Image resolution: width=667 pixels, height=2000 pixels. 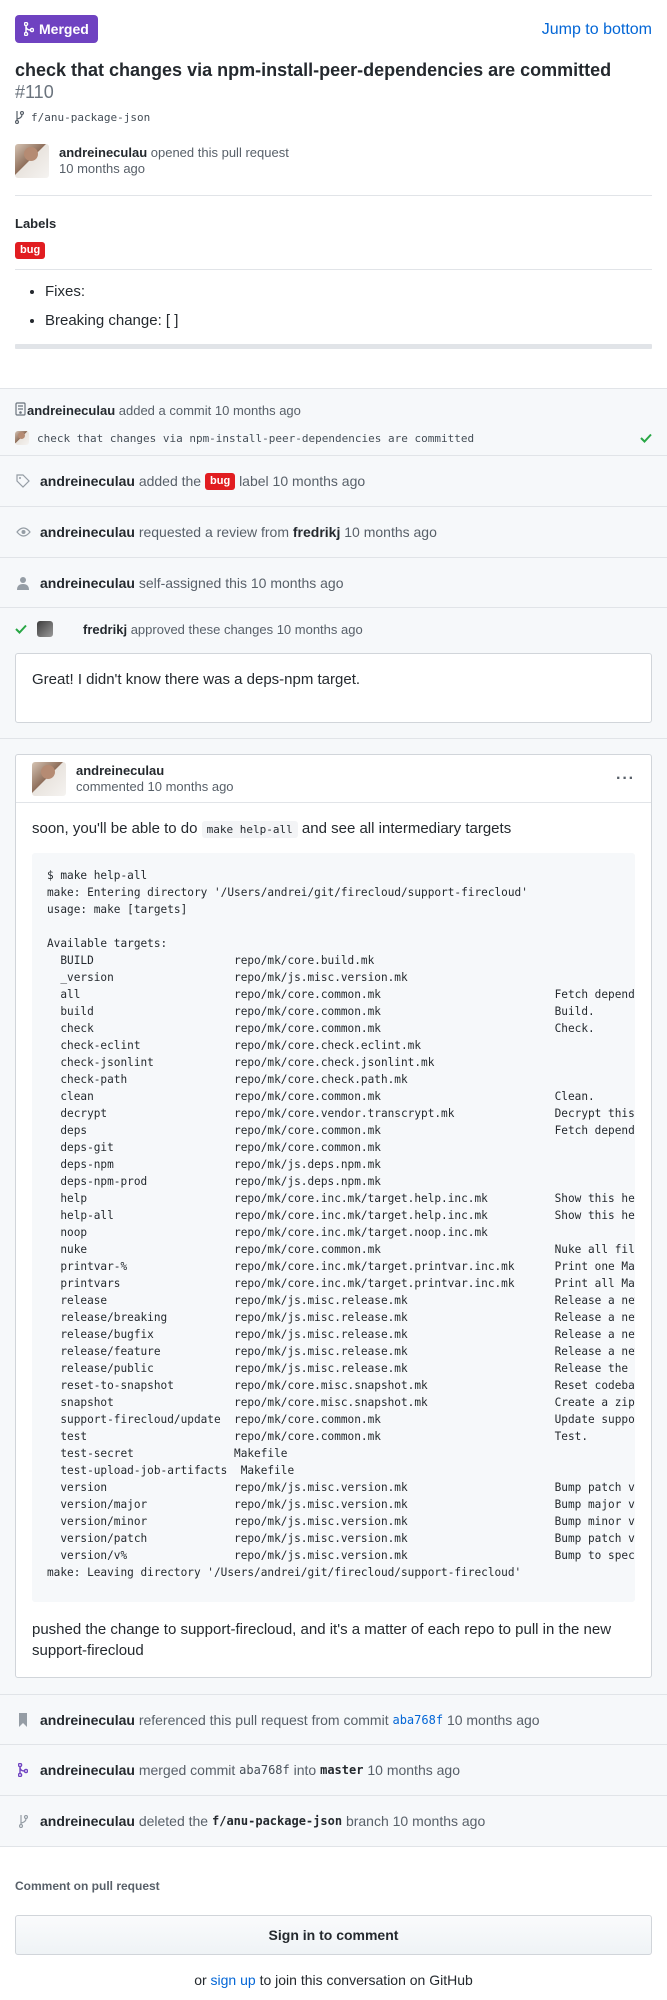 I want to click on deleted-branch: f/anu-package-json, so click(x=277, y=1821).